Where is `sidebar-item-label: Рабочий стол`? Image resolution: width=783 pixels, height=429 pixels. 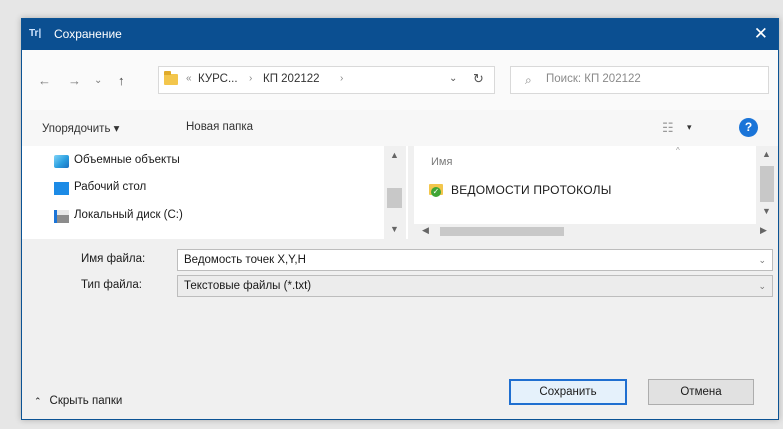 sidebar-item-label: Рабочий стол is located at coordinates (110, 187).